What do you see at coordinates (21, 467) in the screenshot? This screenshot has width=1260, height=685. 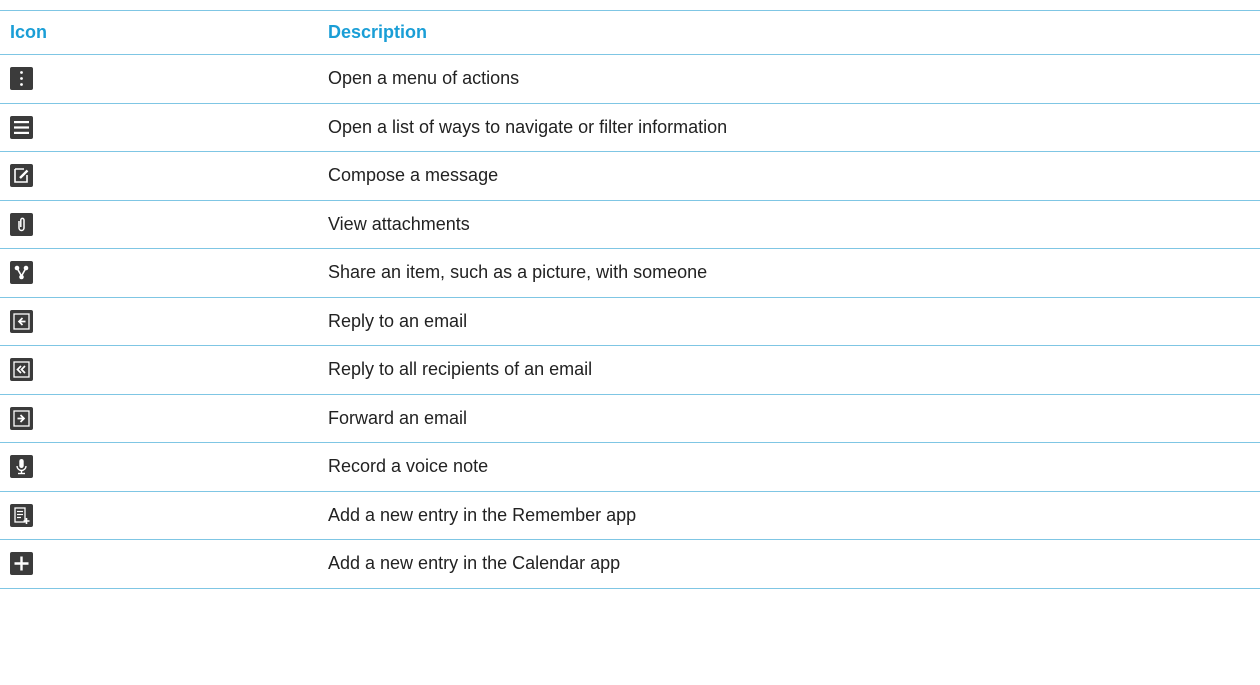 I see `microphone-icon` at bounding box center [21, 467].